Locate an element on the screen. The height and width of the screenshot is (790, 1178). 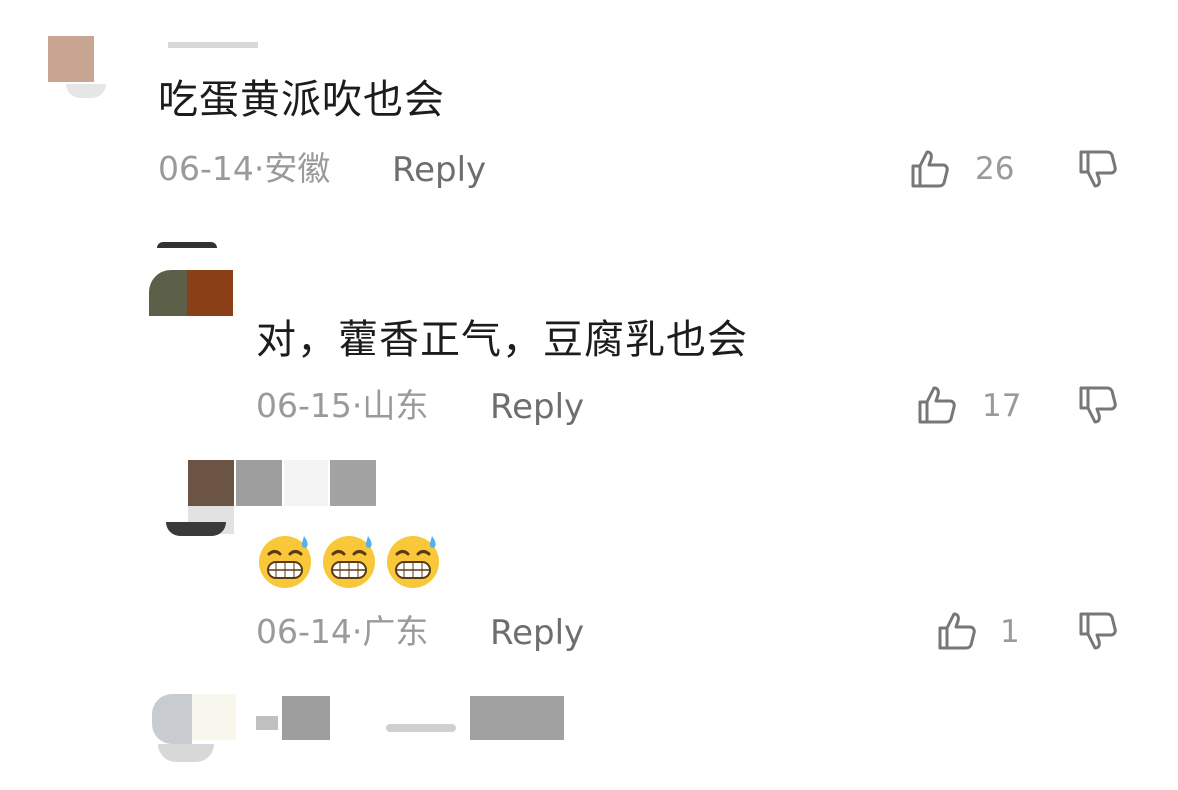
comment-meta: 06-15·山东 is located at coordinates (342, 406).